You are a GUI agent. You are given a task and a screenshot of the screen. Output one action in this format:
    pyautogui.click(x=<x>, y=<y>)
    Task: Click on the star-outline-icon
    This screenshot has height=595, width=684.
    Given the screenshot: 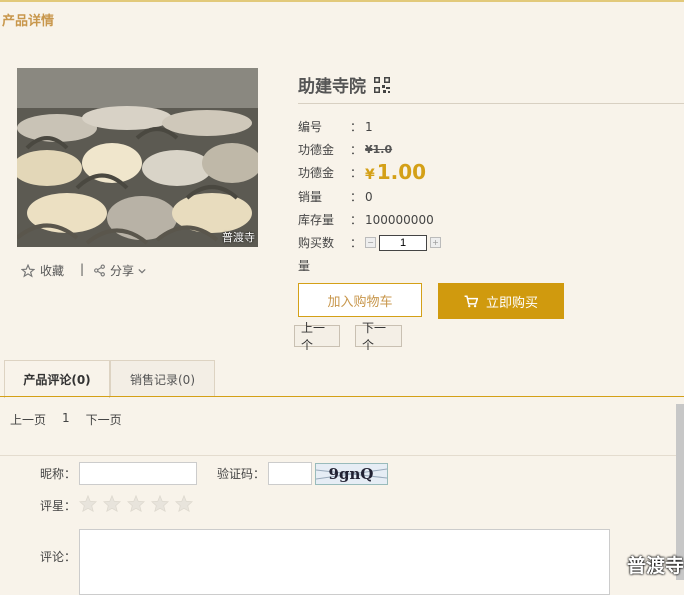 What is the action you would take?
    pyautogui.click(x=28, y=270)
    